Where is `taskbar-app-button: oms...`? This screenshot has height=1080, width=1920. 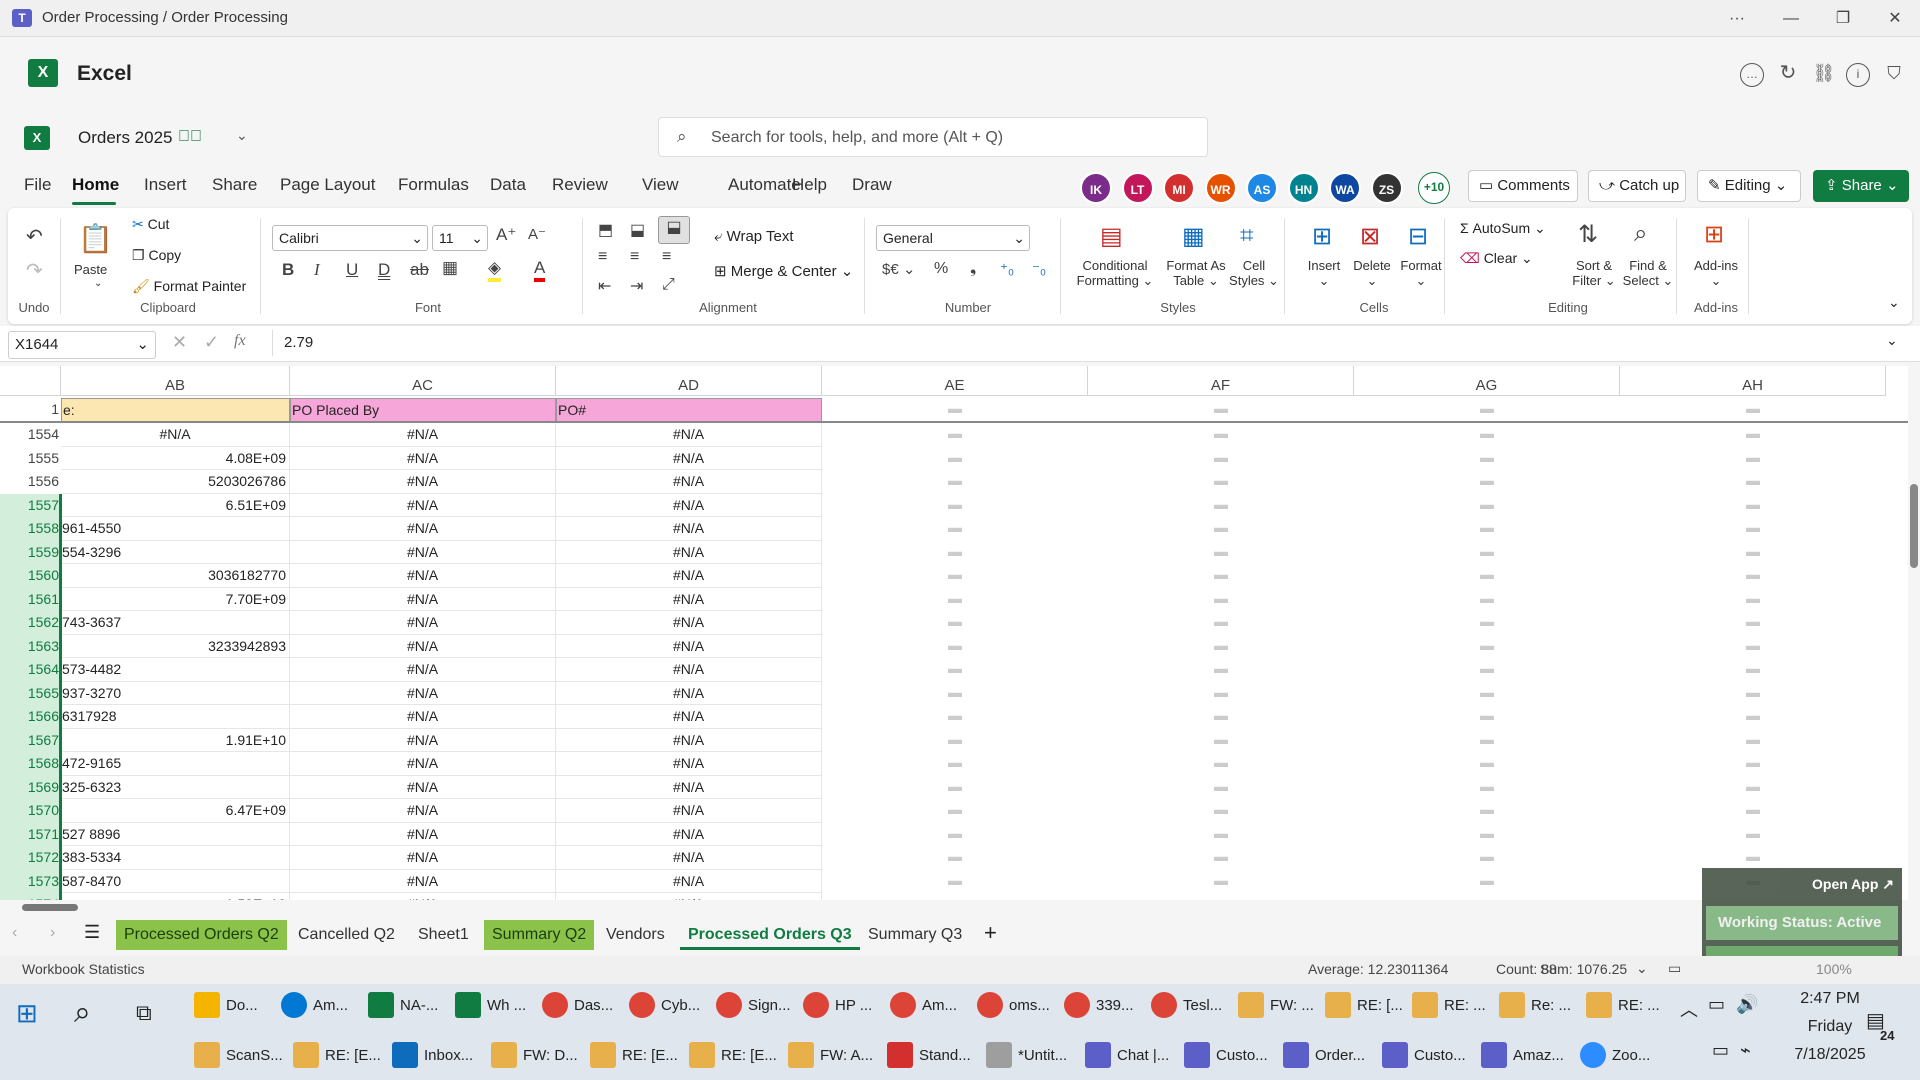 taskbar-app-button: oms... is located at coordinates (1014, 1006).